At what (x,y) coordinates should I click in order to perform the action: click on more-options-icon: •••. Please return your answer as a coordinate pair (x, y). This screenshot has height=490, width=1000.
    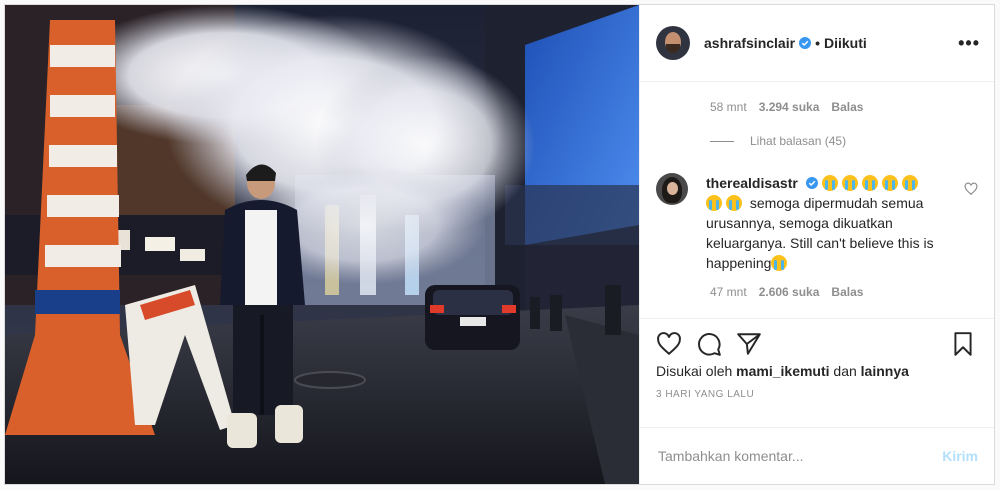
    Looking at the image, I should click on (969, 43).